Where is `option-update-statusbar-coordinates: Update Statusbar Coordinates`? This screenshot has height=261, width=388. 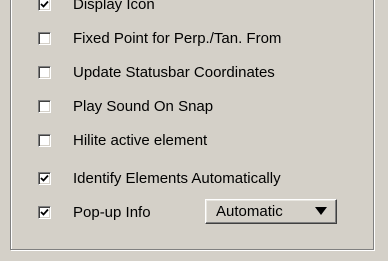 option-update-statusbar-coordinates: Update Statusbar Coordinates is located at coordinates (156, 72).